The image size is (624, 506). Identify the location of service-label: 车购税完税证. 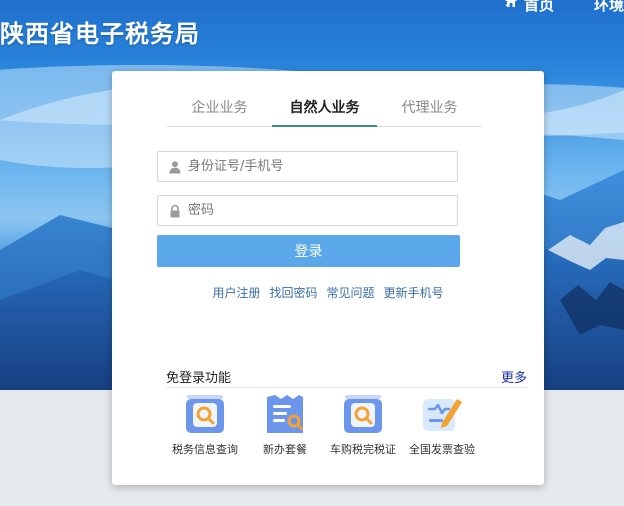
(363, 449).